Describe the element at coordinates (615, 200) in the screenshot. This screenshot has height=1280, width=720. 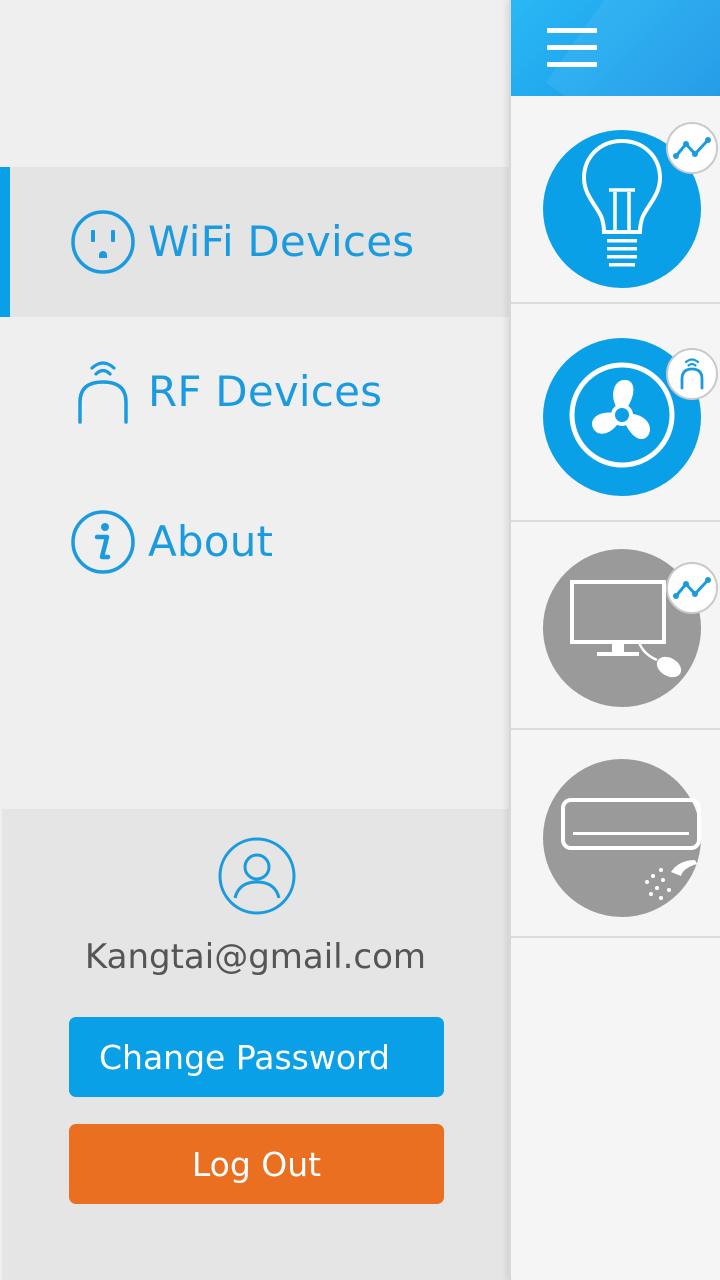
I see `device-item-light` at that location.